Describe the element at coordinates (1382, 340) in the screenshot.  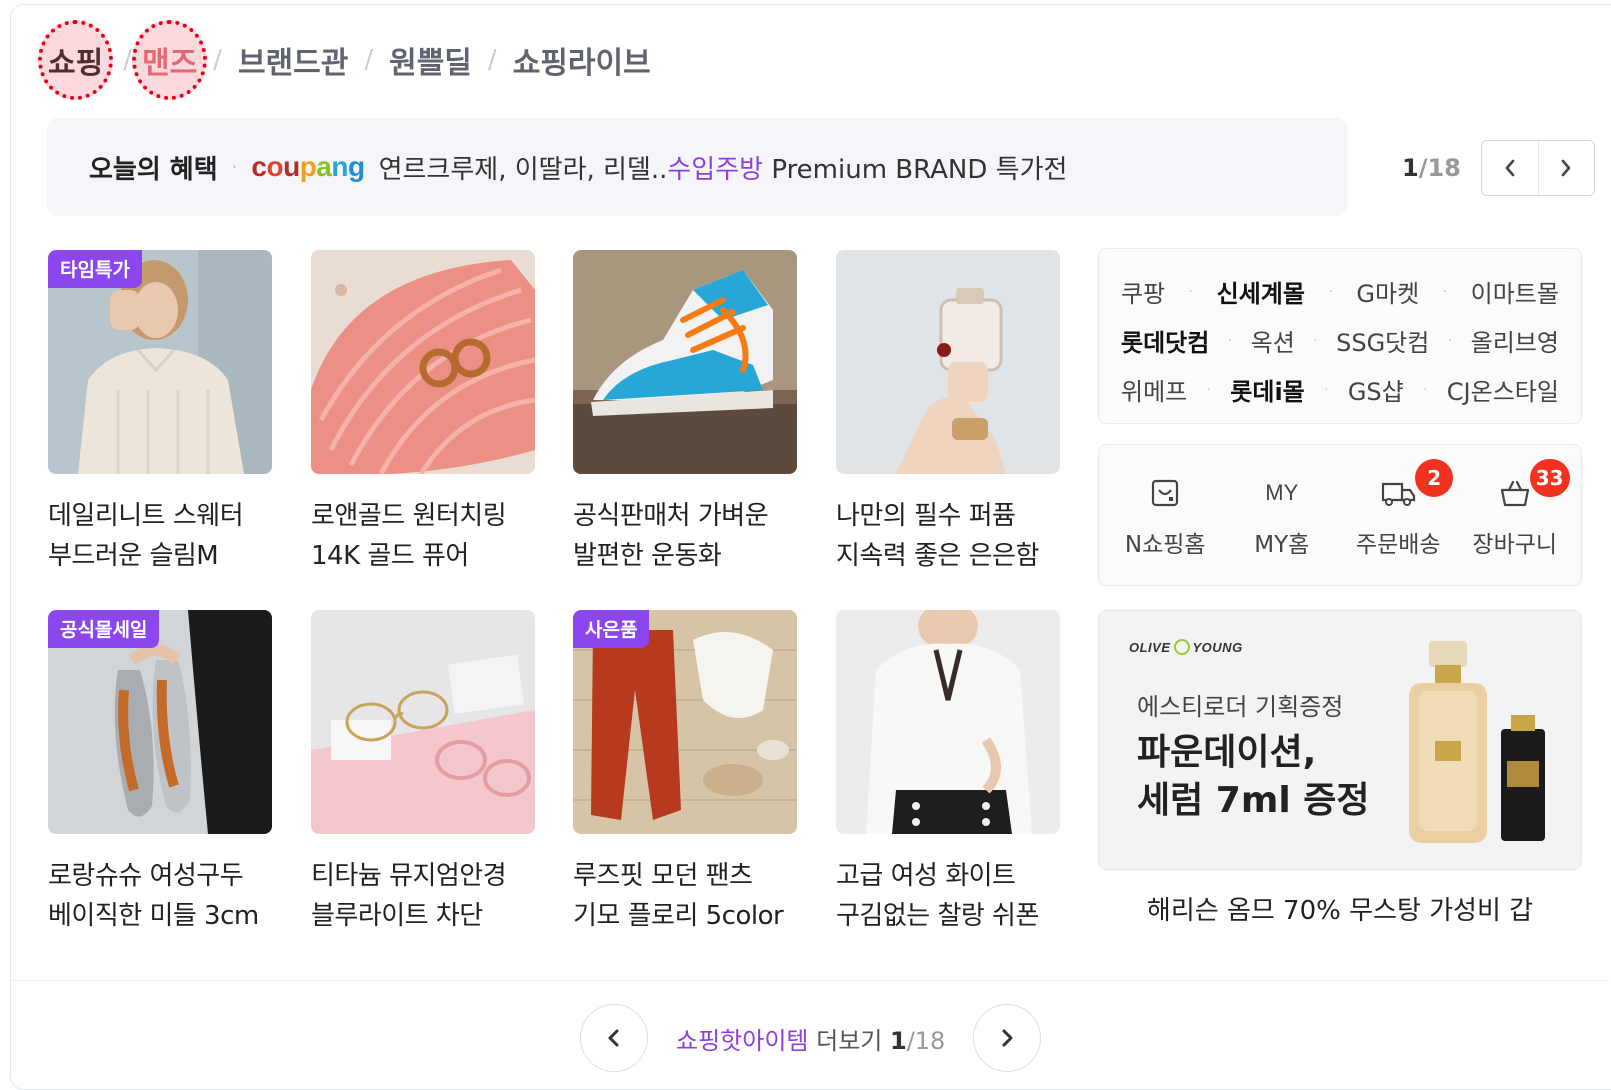
I see `shop-link-ssg: SSG닷컴` at that location.